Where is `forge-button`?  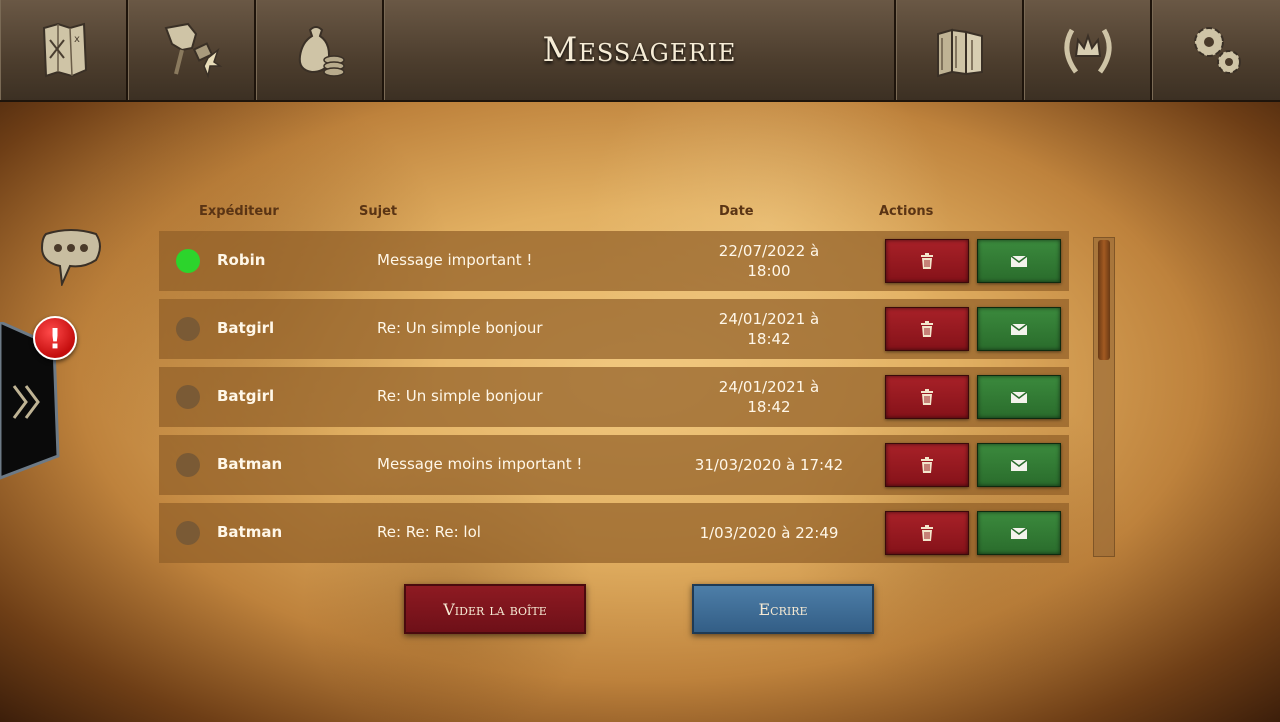 forge-button is located at coordinates (192, 50).